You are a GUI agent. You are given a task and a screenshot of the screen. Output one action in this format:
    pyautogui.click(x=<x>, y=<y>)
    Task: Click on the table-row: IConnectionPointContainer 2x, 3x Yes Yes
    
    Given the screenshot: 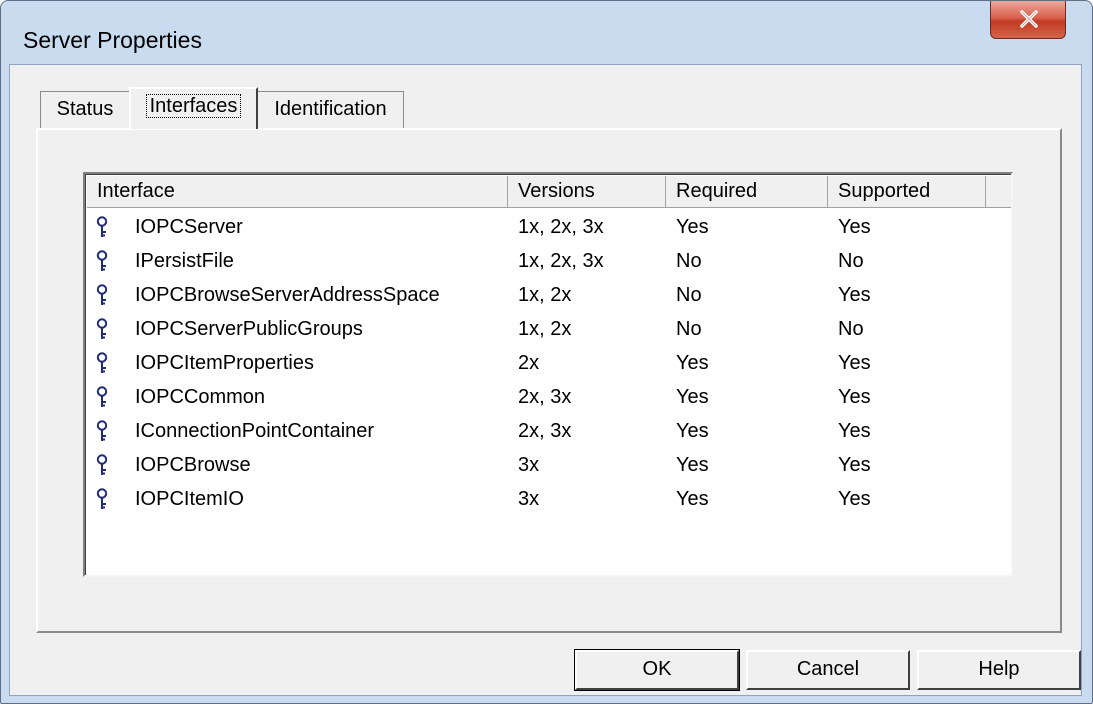 What is the action you would take?
    pyautogui.click(x=549, y=431)
    